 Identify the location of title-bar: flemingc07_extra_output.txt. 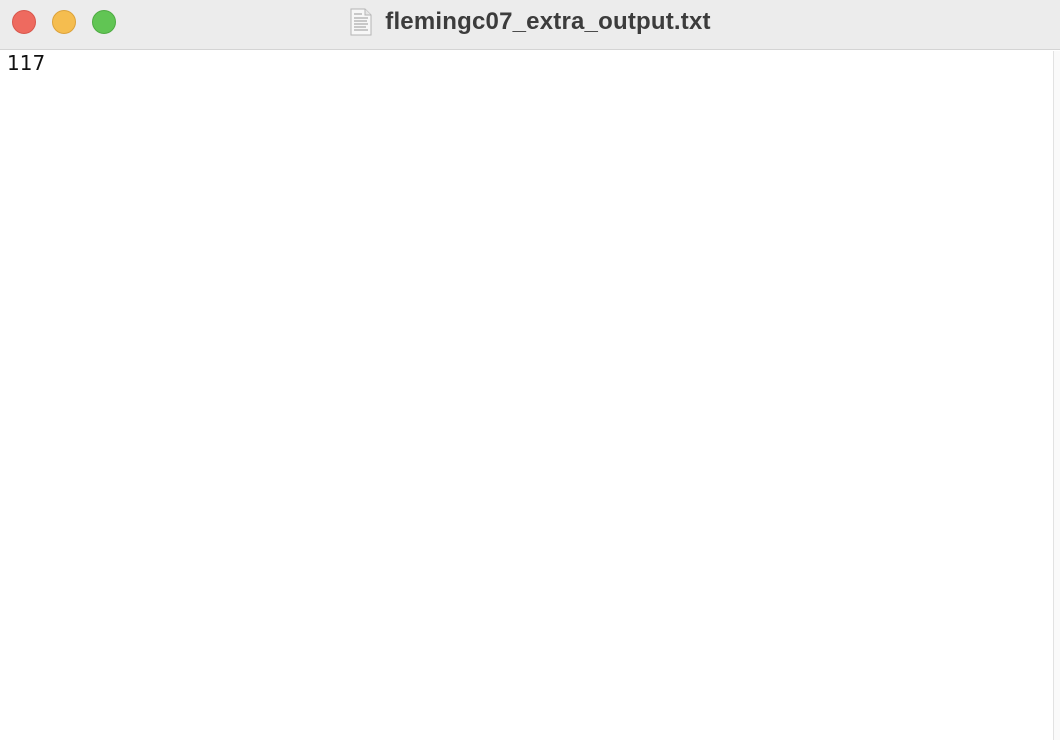
(530, 25).